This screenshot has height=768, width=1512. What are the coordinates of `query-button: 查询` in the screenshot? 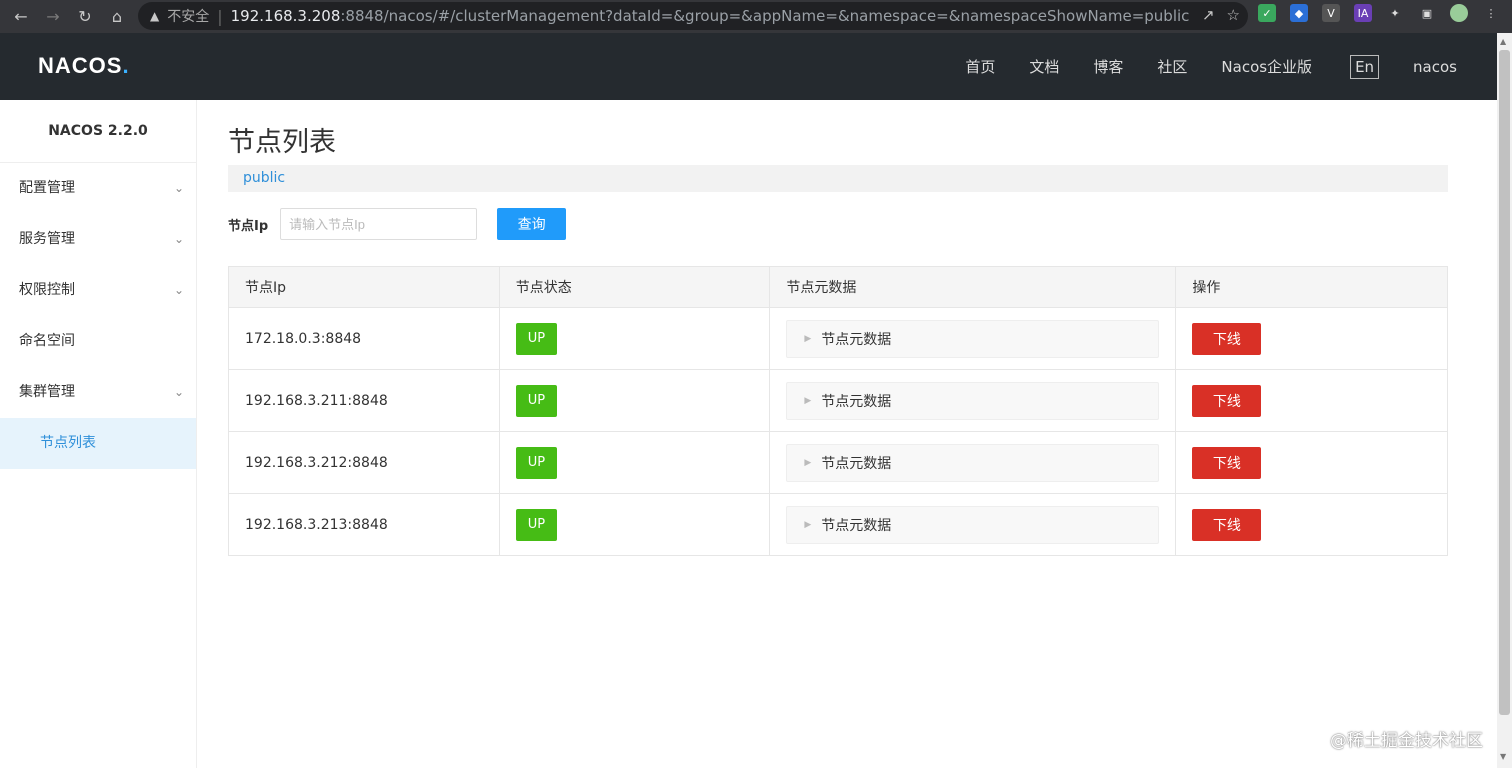 It's located at (532, 224).